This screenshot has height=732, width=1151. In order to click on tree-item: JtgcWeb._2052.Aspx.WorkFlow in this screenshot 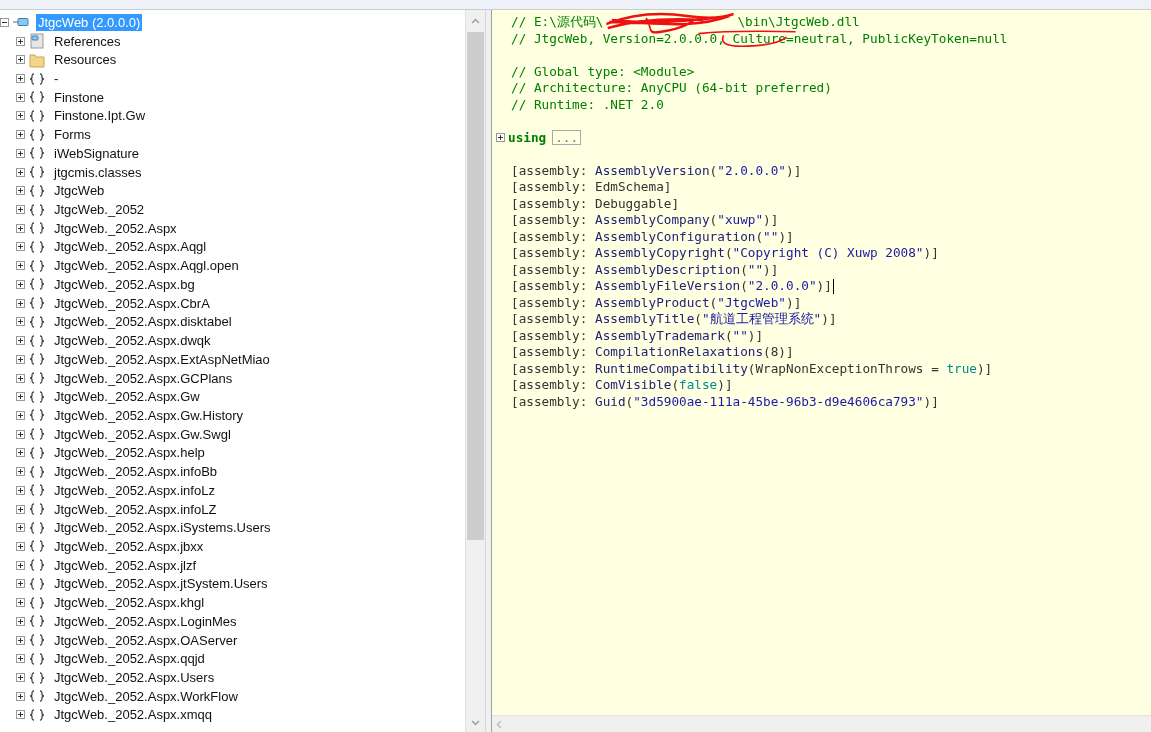, I will do `click(146, 696)`.